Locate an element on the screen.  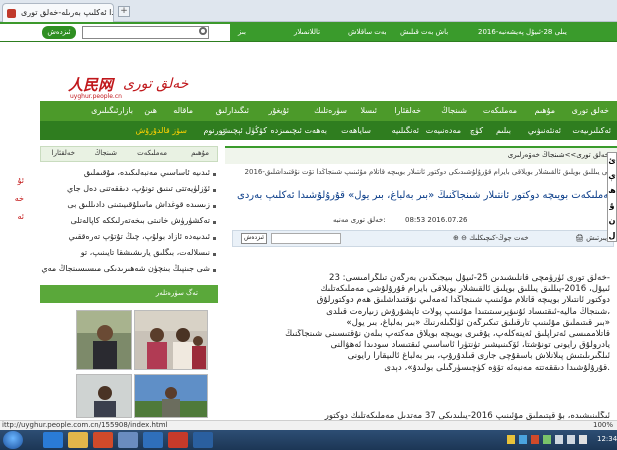
list-item: زىسىدە قوغداش ماسلۇقىيىتىنى دادىللىق بى is located at coordinates (129, 208).